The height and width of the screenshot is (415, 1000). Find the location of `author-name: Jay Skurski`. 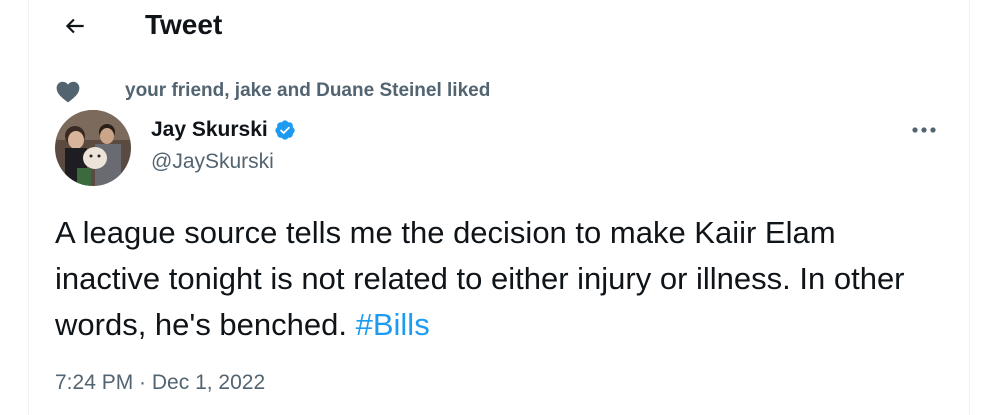

author-name: Jay Skurski is located at coordinates (223, 130).